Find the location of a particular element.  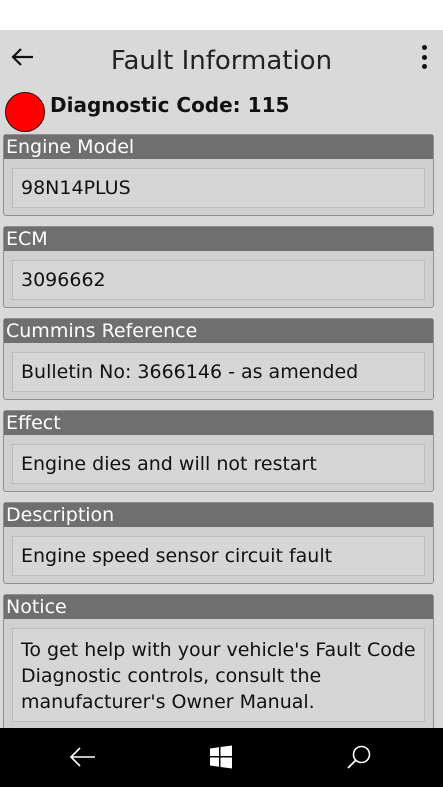

section-header: Cummins Reference is located at coordinates (218, 331).